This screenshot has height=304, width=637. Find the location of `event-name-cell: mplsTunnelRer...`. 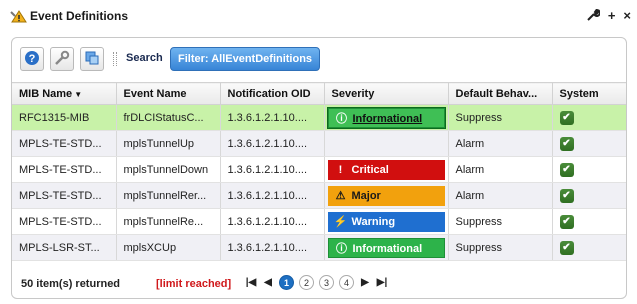

event-name-cell: mplsTunnelRer... is located at coordinates (168, 195).